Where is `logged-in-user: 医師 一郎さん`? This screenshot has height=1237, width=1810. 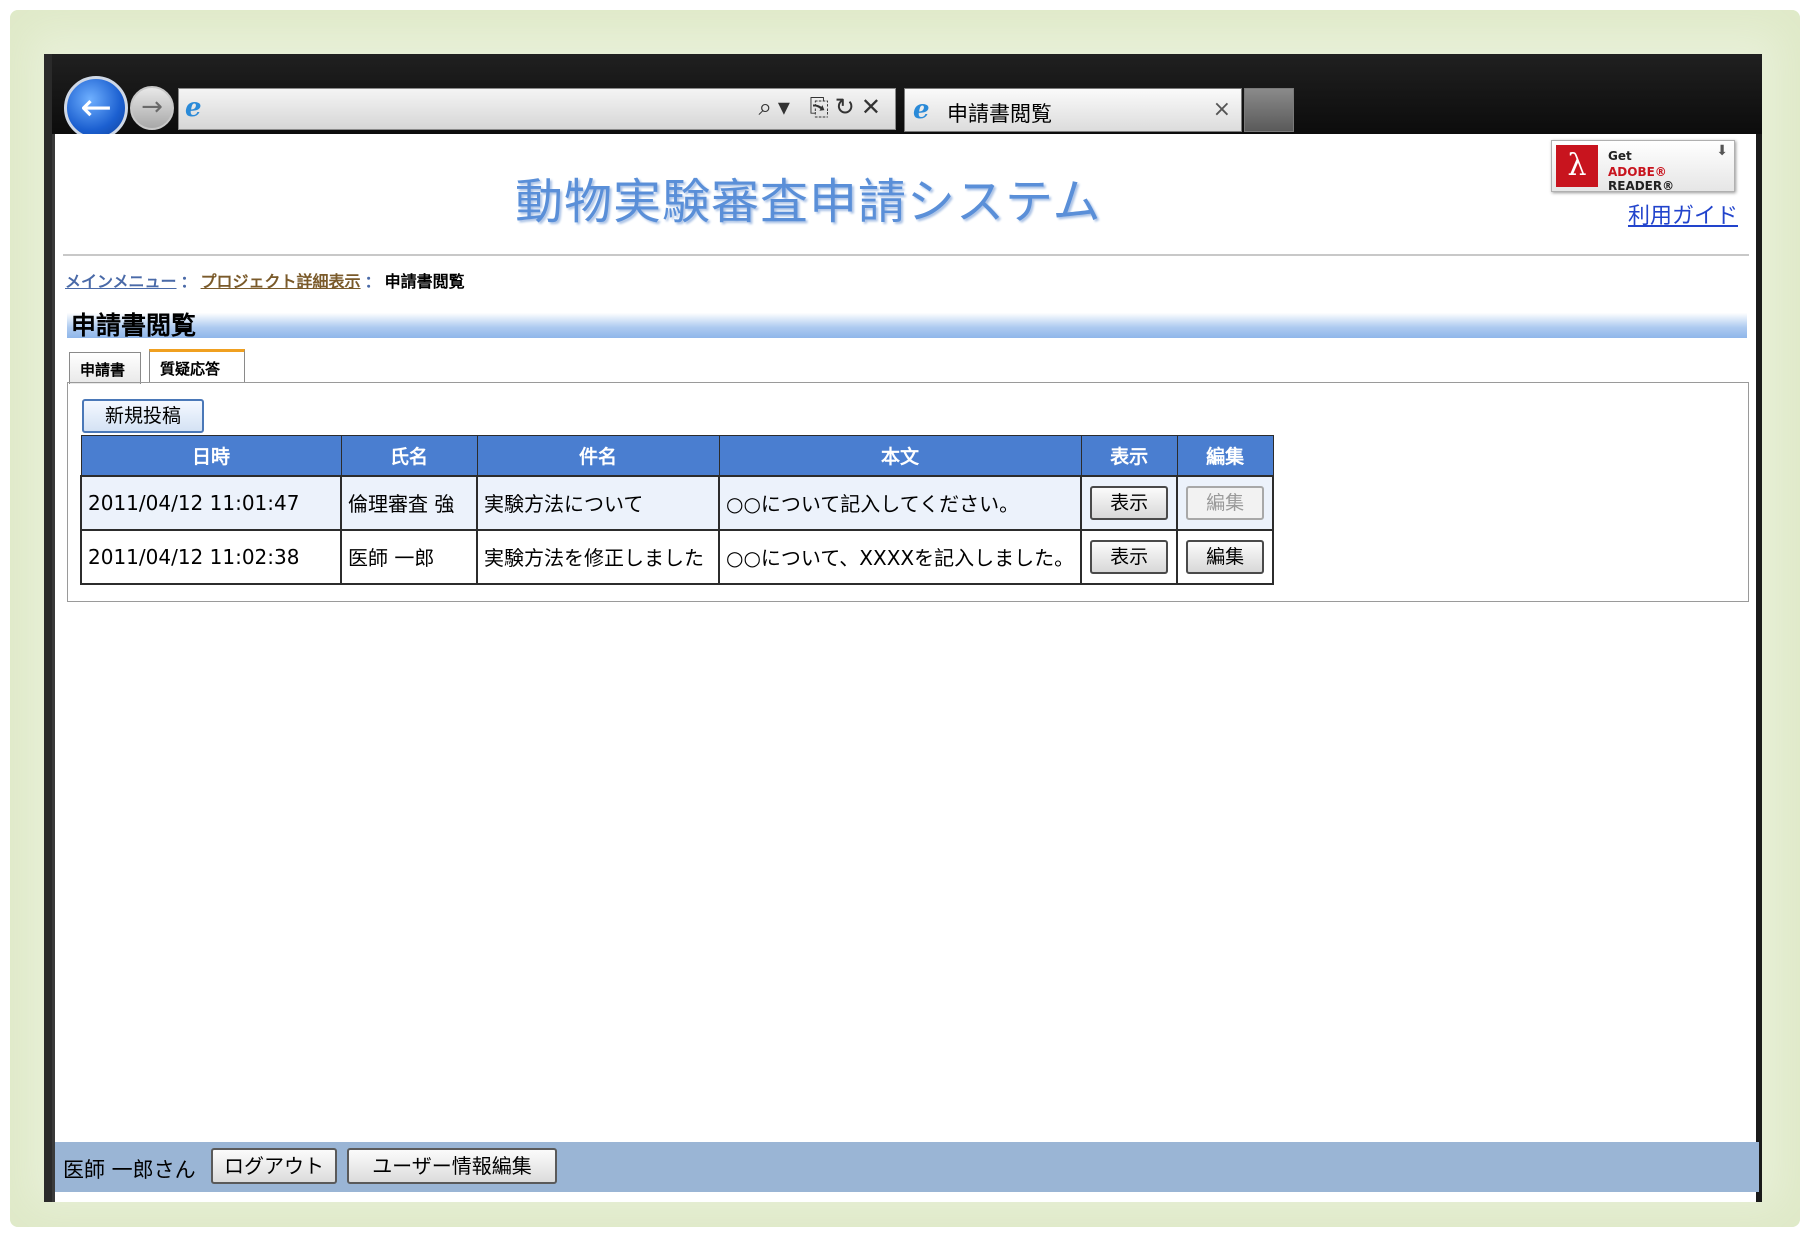 logged-in-user: 医師 一郎さん is located at coordinates (129, 1170).